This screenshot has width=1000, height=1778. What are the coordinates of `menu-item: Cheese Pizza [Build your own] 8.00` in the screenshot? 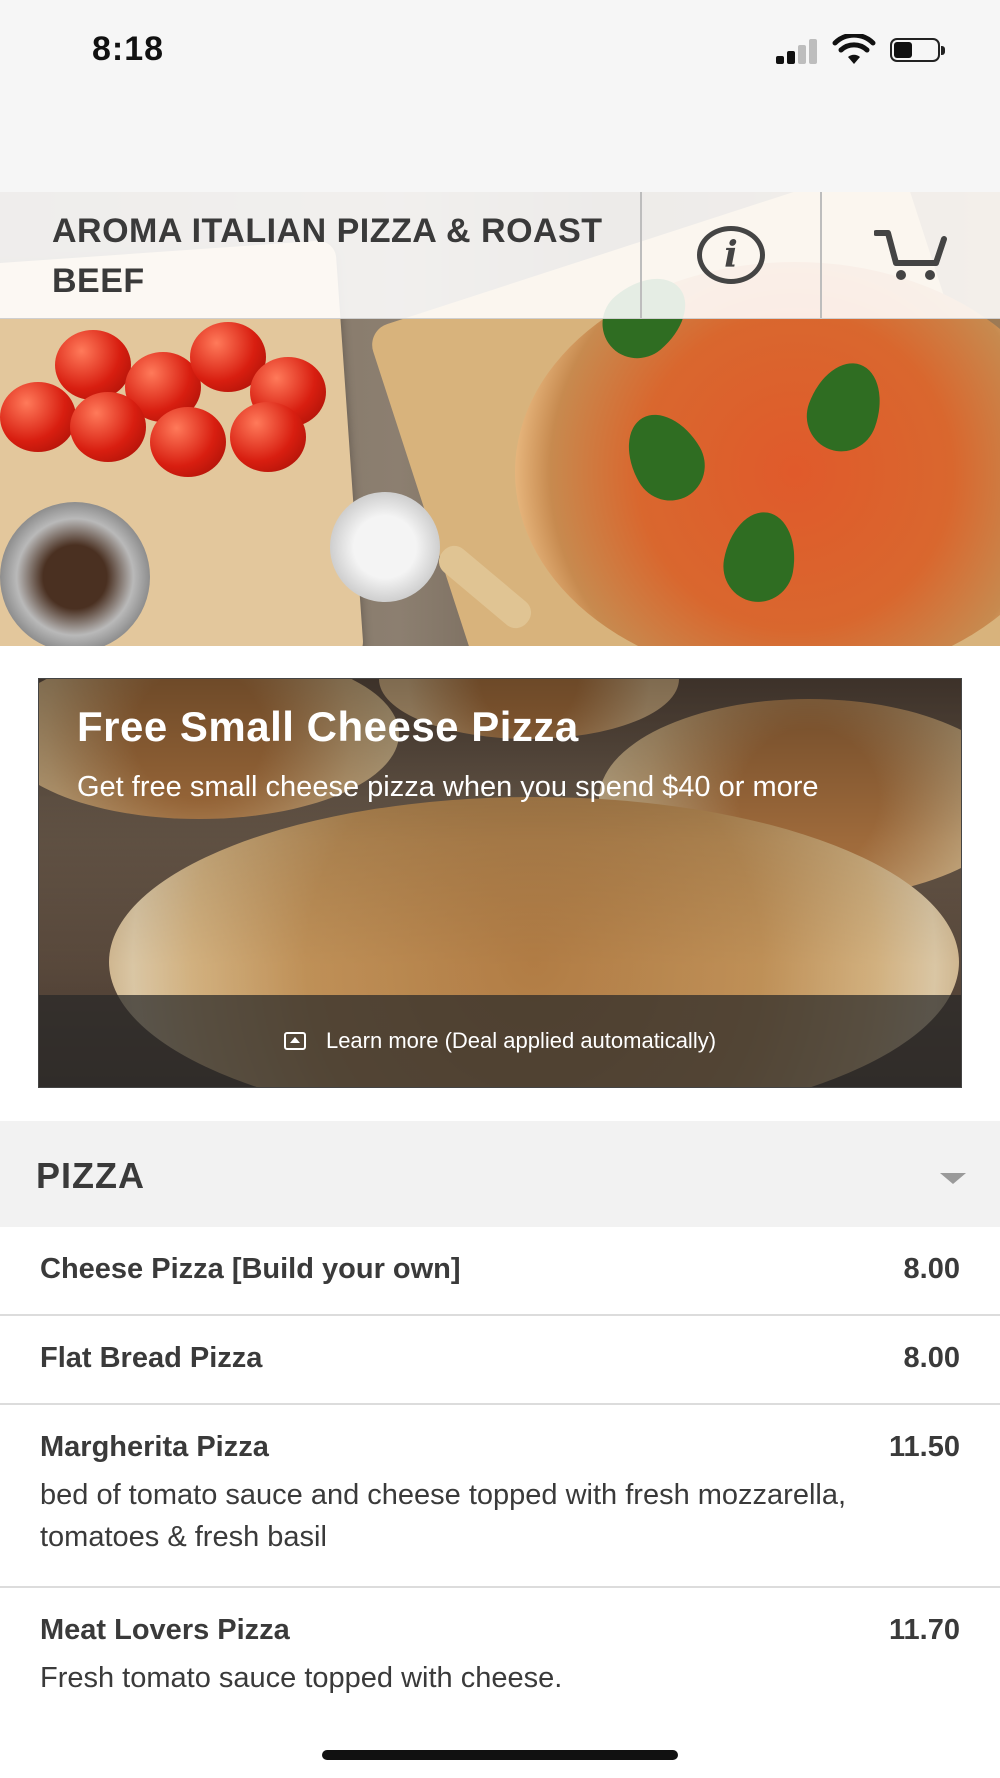 It's located at (500, 1271).